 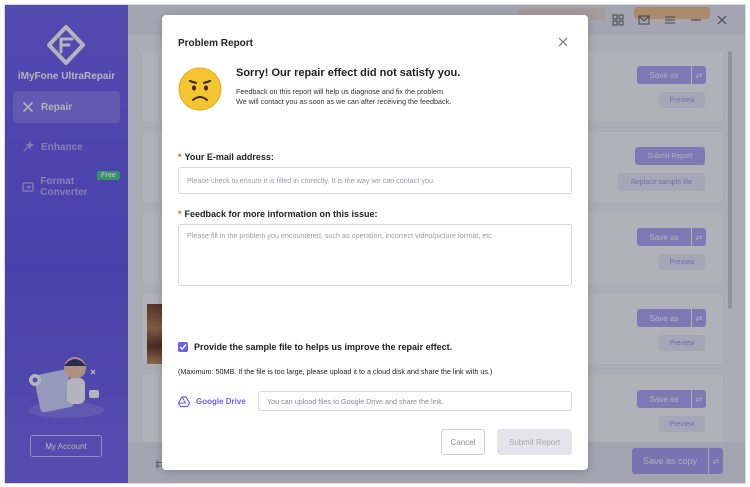 What do you see at coordinates (226, 157) in the screenshot?
I see `email-label: * Your E-mail address:` at bounding box center [226, 157].